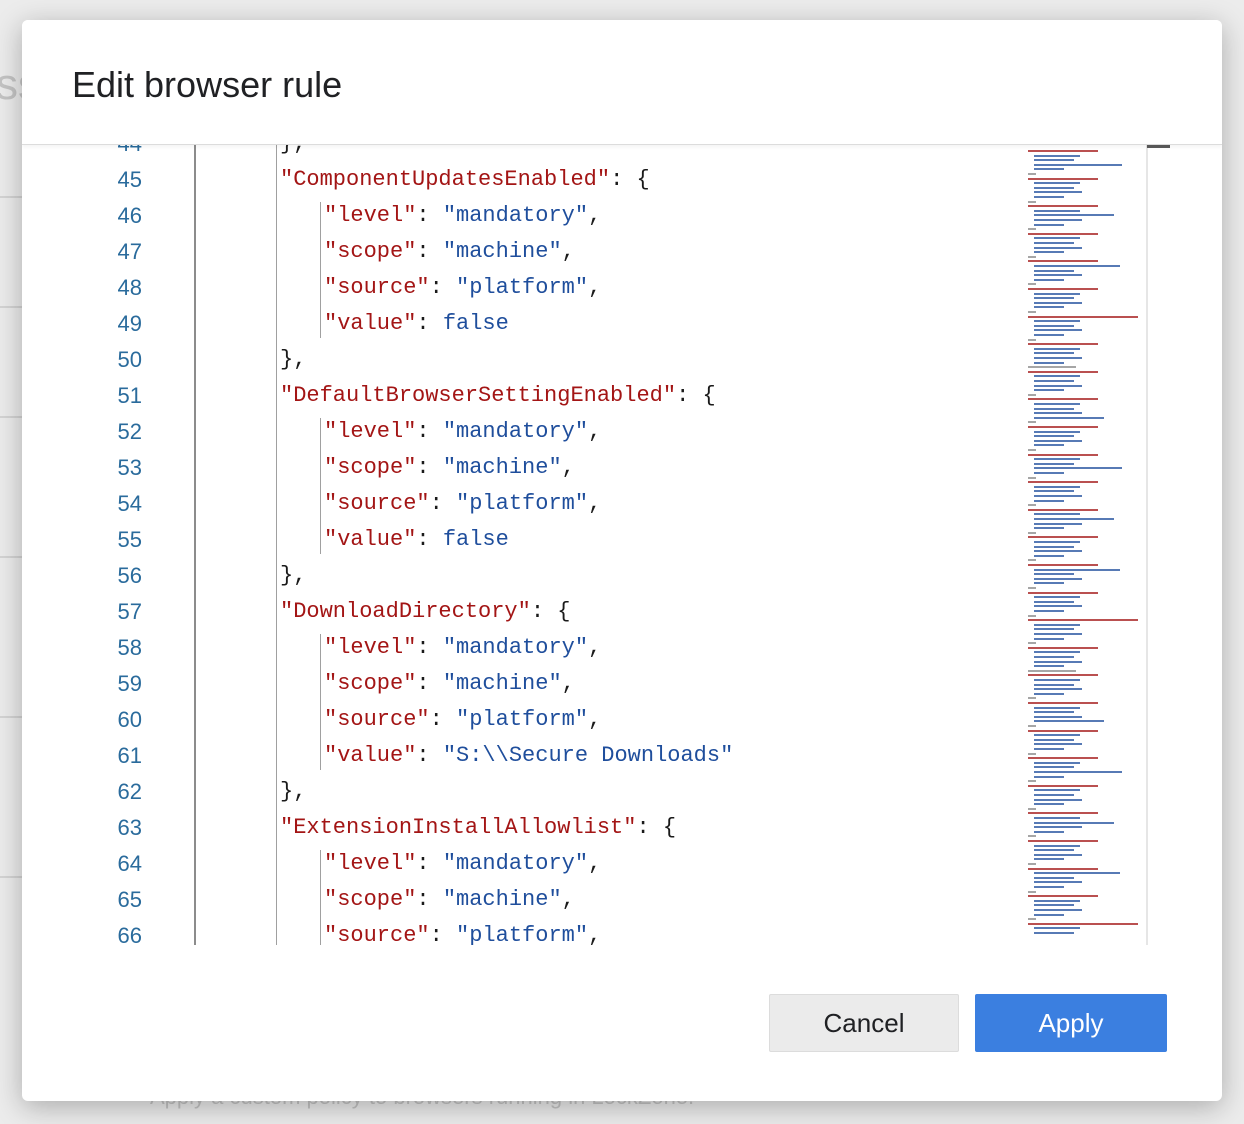 This screenshot has width=1244, height=1124. Describe the element at coordinates (542, 931) in the screenshot. I see `code-line: 66 "source": "platform",` at that location.